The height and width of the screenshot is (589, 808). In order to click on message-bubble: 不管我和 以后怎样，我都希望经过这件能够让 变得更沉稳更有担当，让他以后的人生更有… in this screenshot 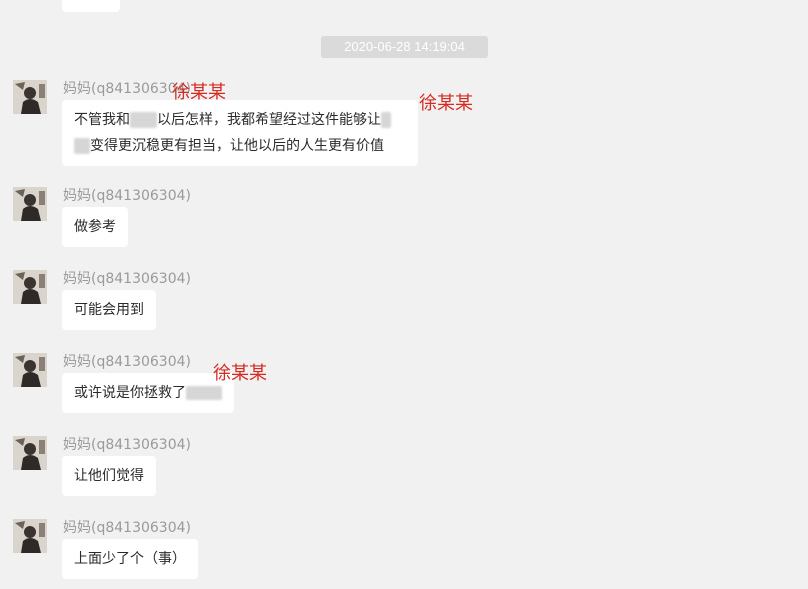, I will do `click(240, 133)`.